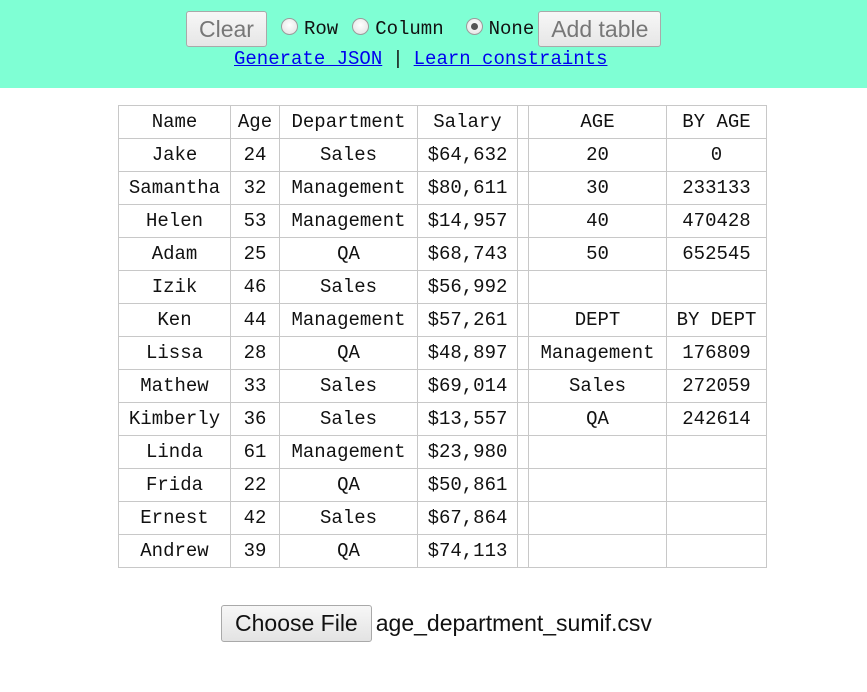 The width and height of the screenshot is (867, 692). I want to click on cell-salary: $69,014, so click(467, 386).